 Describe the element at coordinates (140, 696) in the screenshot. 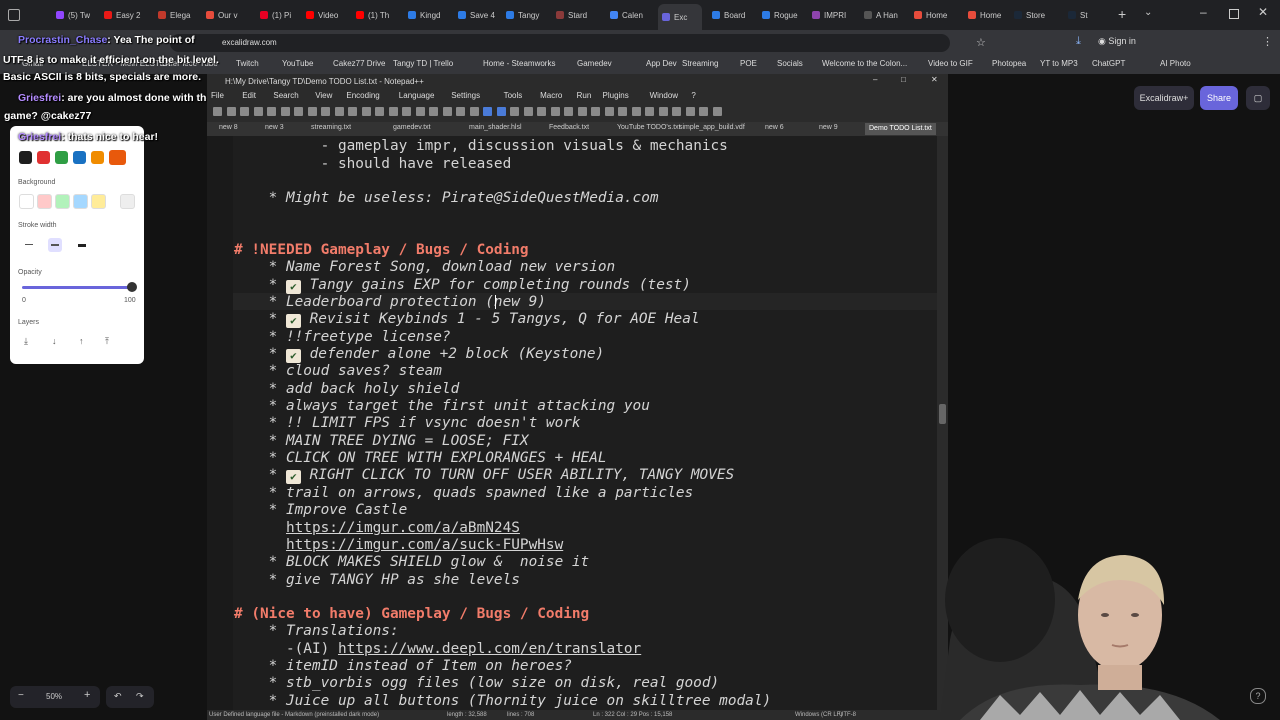

I see `redo-icon: ↷` at that location.